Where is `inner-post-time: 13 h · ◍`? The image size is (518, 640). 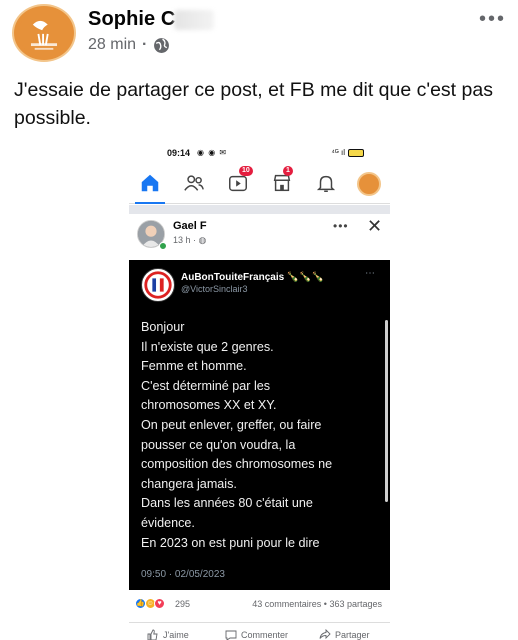 inner-post-time: 13 h · ◍ is located at coordinates (189, 240).